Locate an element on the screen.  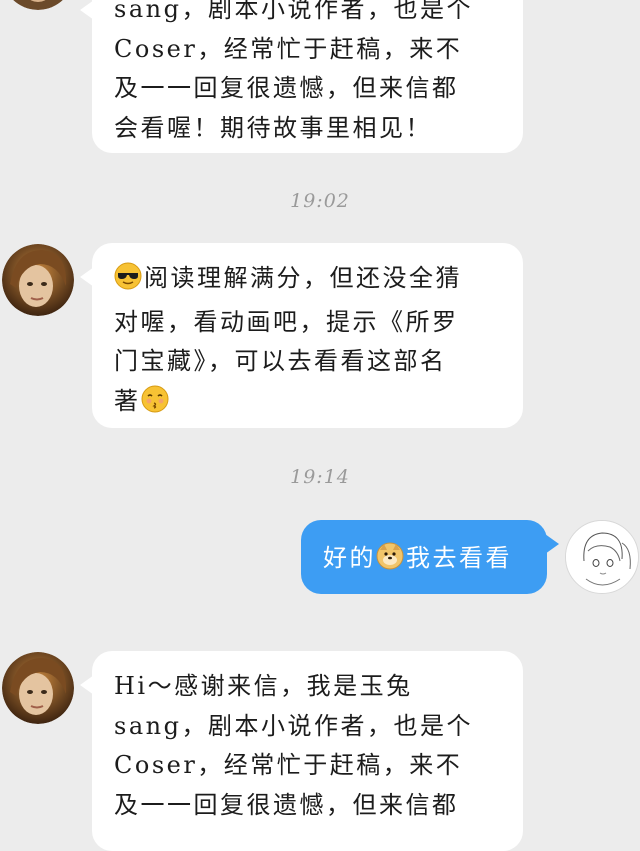
timestamp: 19:14 is located at coordinates (320, 477).